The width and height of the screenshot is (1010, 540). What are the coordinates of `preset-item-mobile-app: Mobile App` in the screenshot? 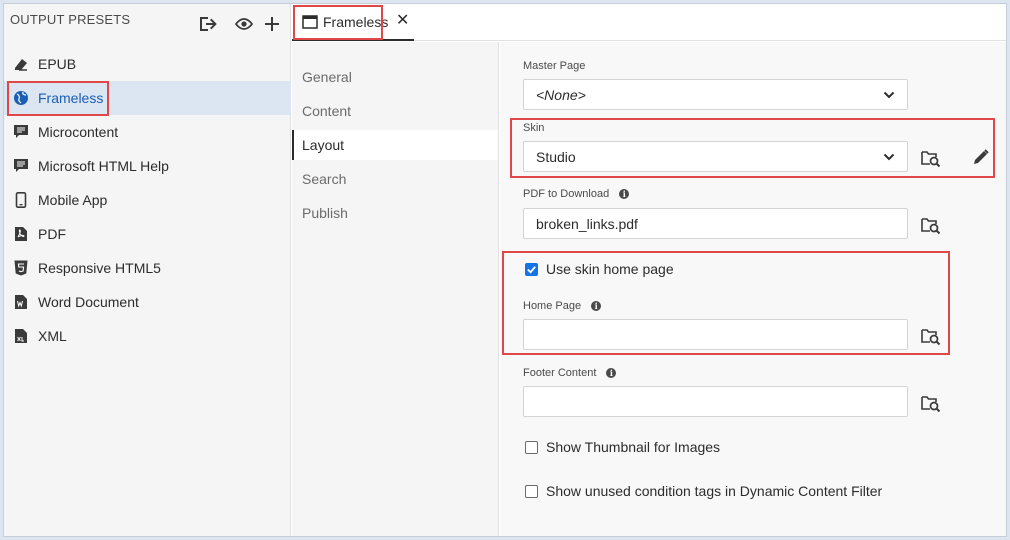 It's located at (147, 200).